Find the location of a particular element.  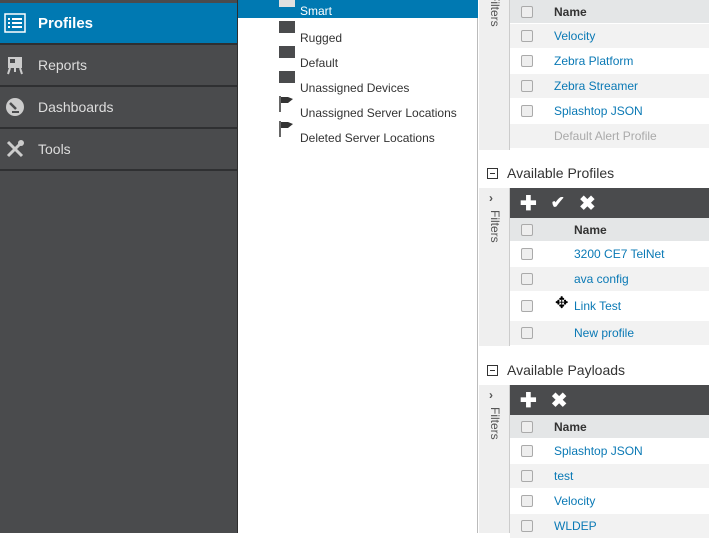

tree-item-rugged: Rugged is located at coordinates (358, 35).